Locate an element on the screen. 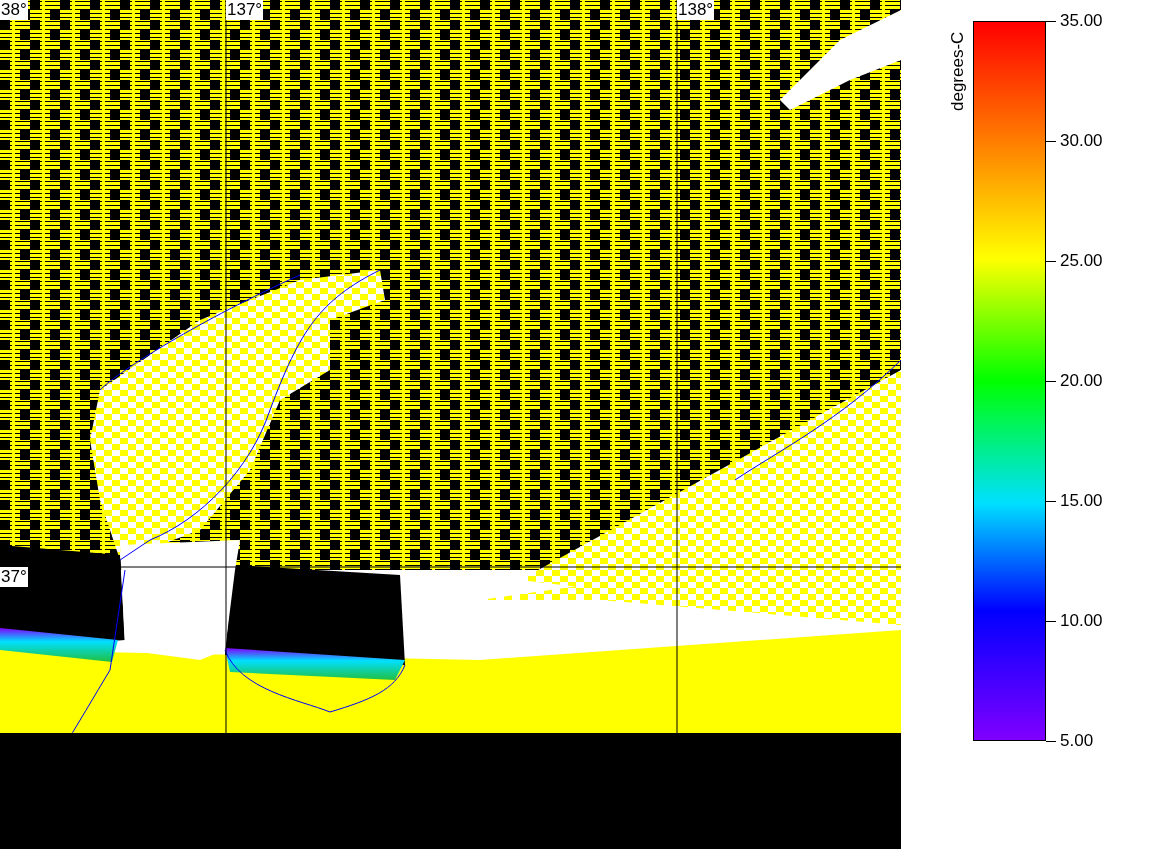 This screenshot has height=849, width=1166. latitude-label: 38° is located at coordinates (14, 10).